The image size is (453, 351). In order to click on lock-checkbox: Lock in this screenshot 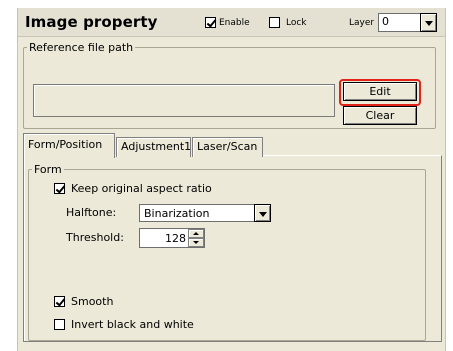, I will do `click(288, 22)`.